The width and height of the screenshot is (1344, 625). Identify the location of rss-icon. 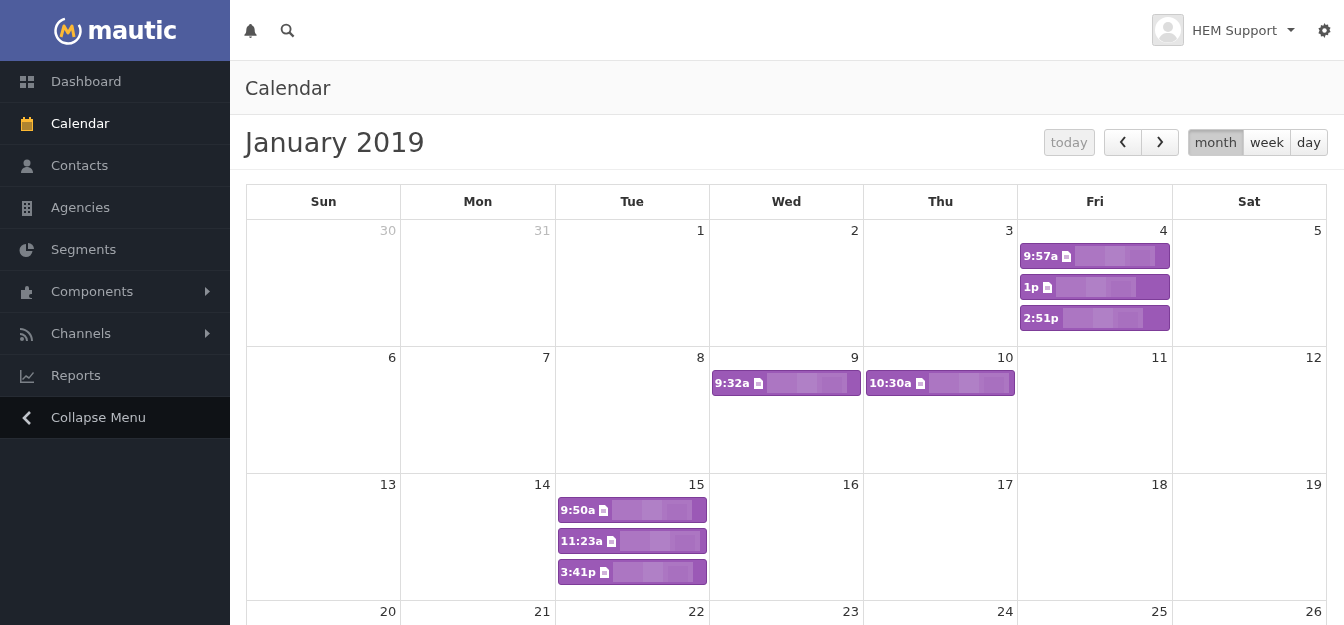
(27, 333).